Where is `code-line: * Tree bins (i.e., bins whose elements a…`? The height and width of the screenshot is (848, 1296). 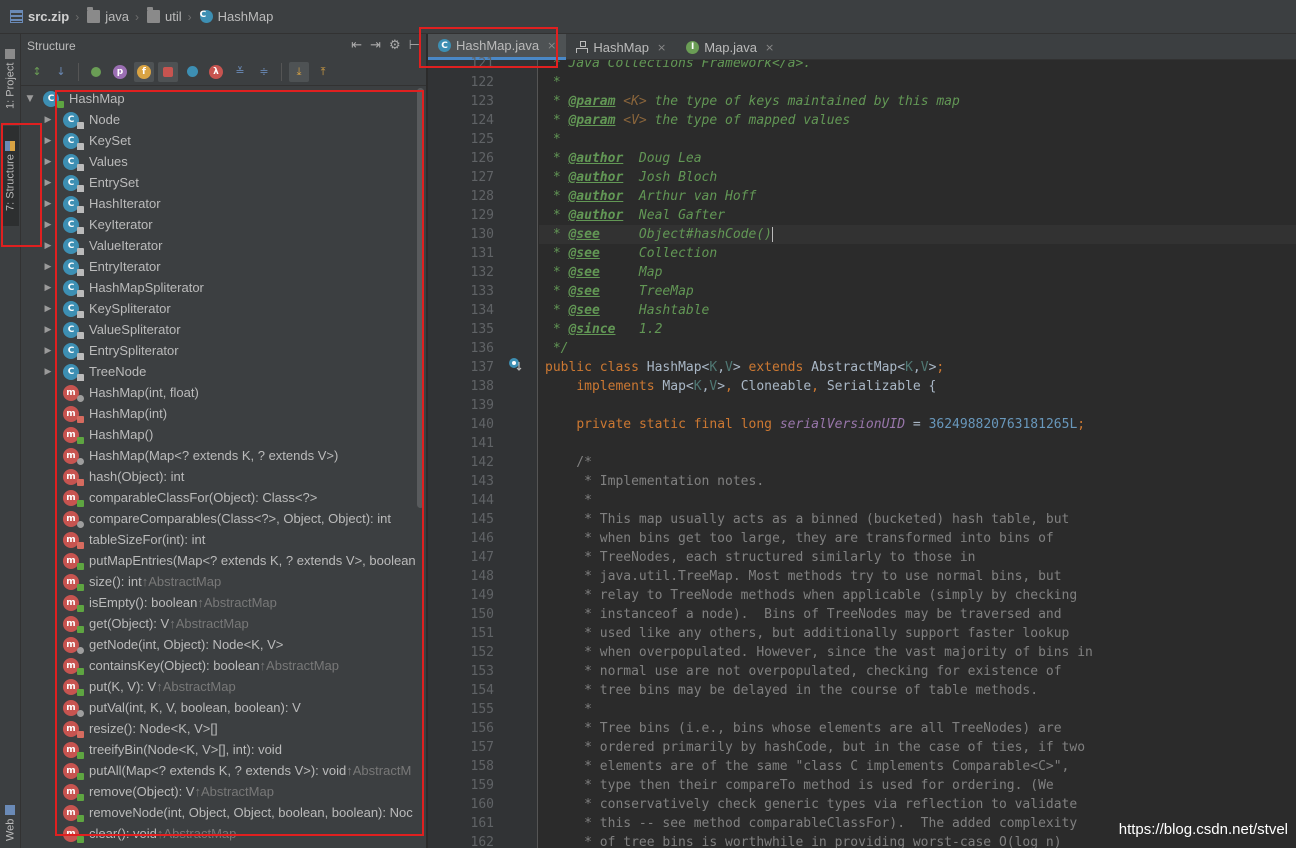
code-line: * Tree bins (i.e., bins whose elements a… is located at coordinates (803, 728).